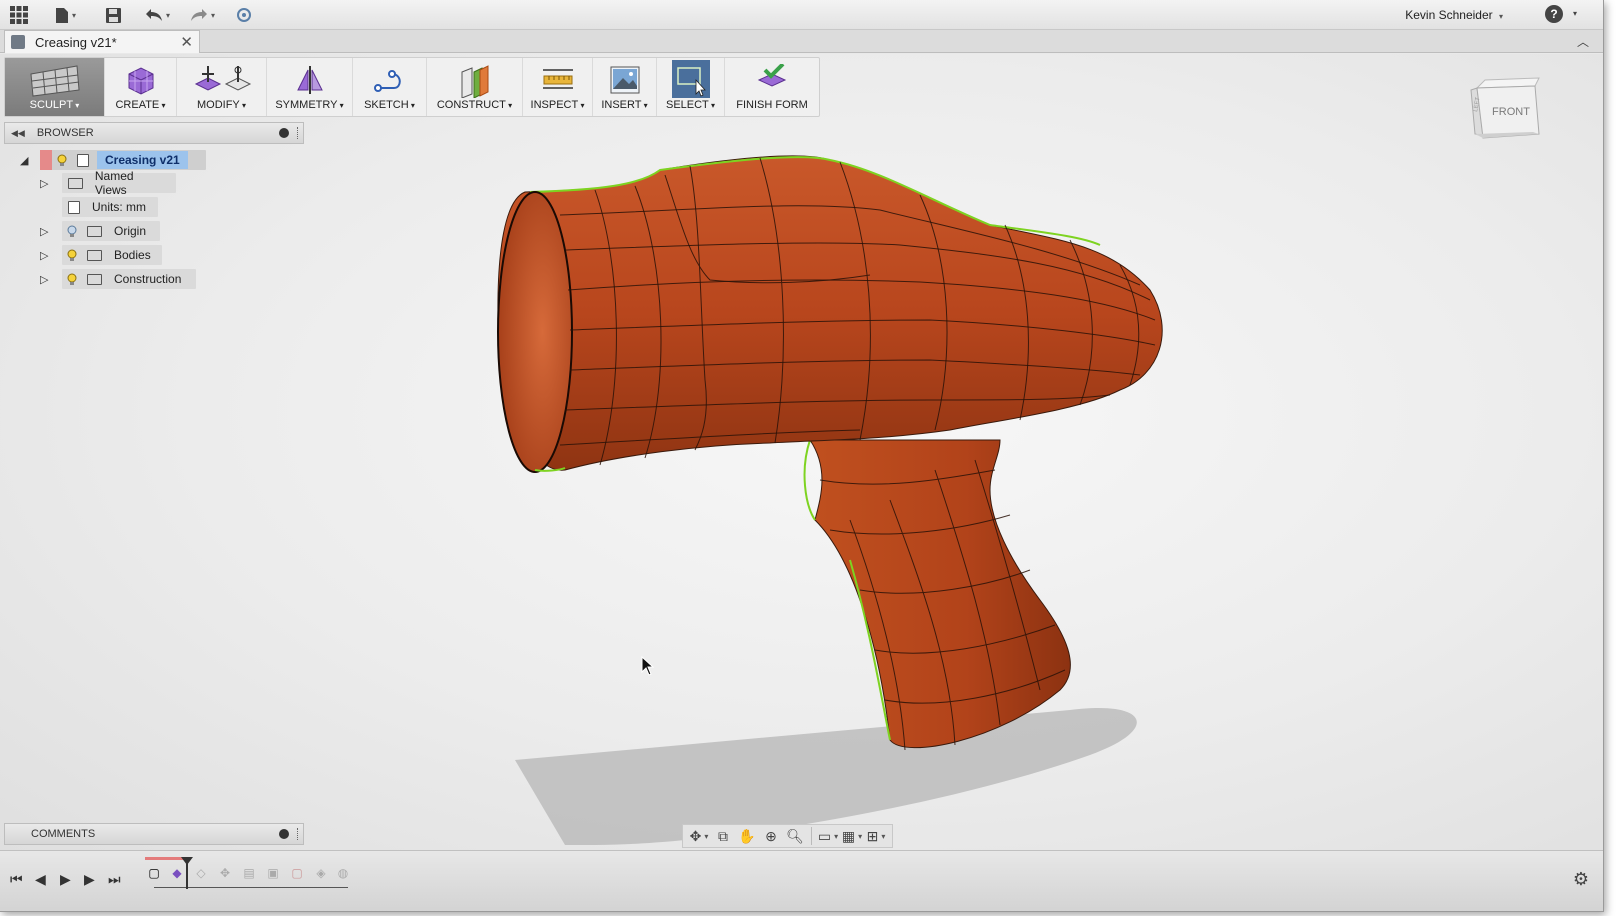 The image size is (1616, 916). What do you see at coordinates (309, 80) in the screenshot?
I see `symmetry-icon` at bounding box center [309, 80].